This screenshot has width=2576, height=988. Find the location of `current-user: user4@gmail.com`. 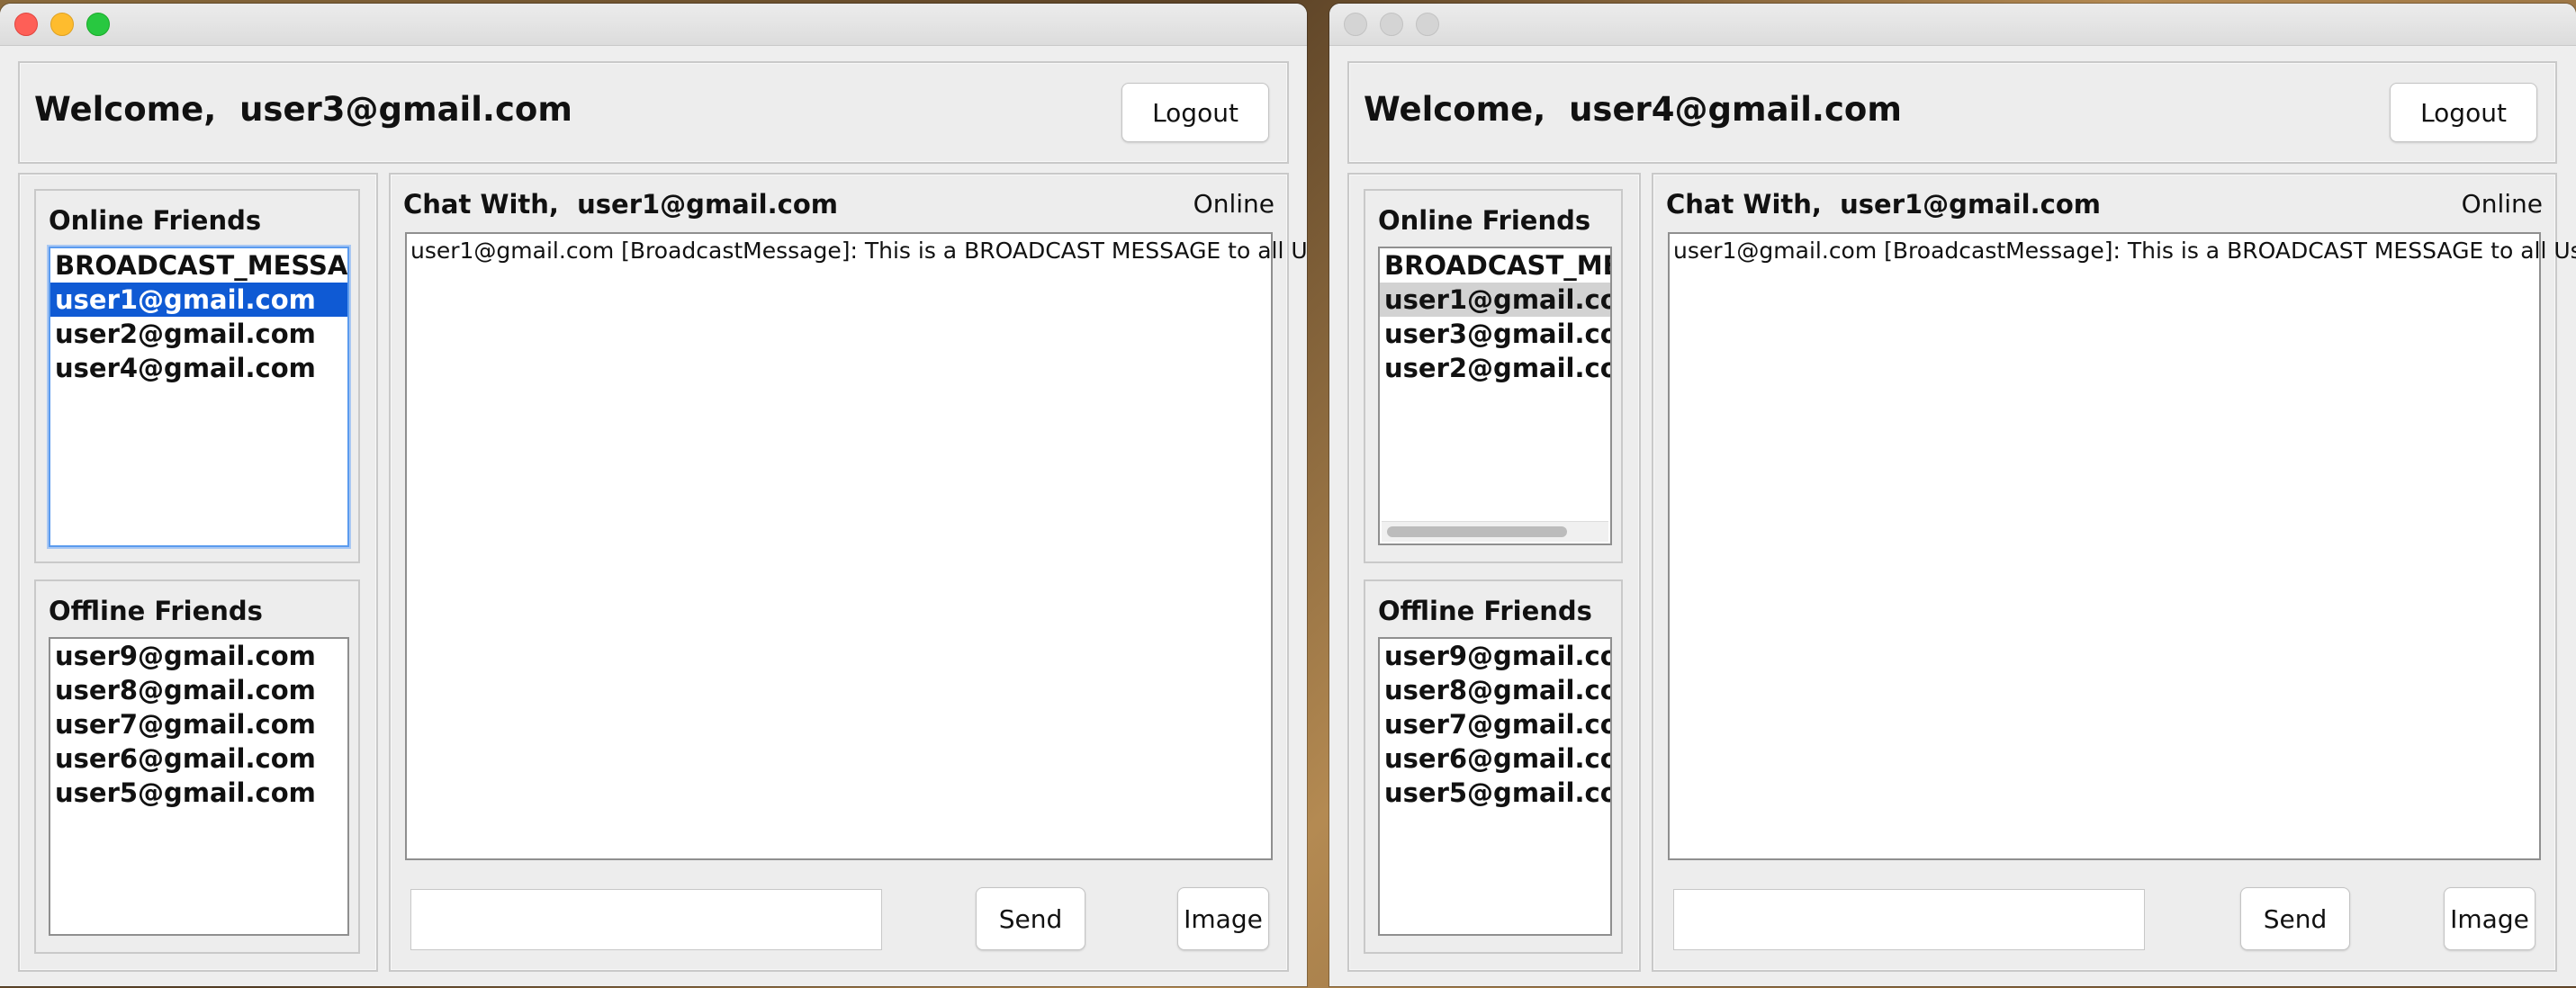

current-user: user4@gmail.com is located at coordinates (1735, 110).